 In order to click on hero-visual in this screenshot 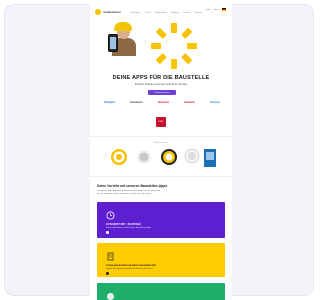, I will do `click(163, 46)`.